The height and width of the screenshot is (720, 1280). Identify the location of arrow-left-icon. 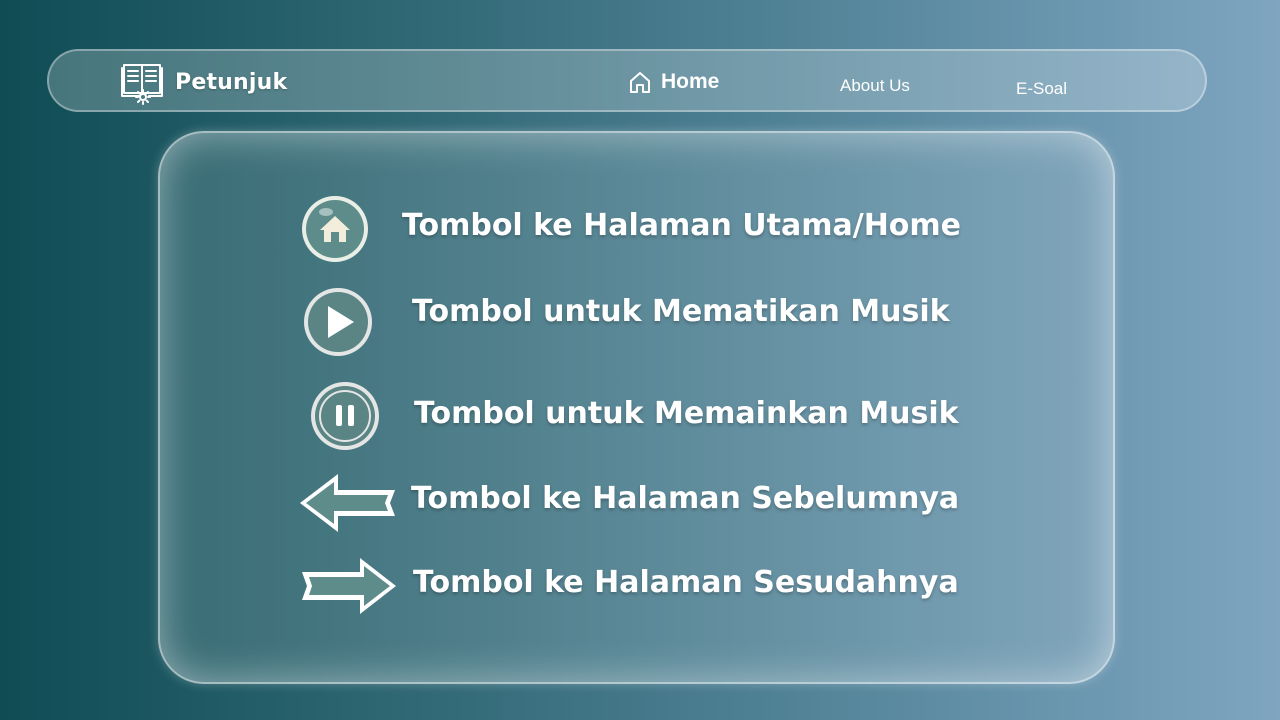
(348, 503).